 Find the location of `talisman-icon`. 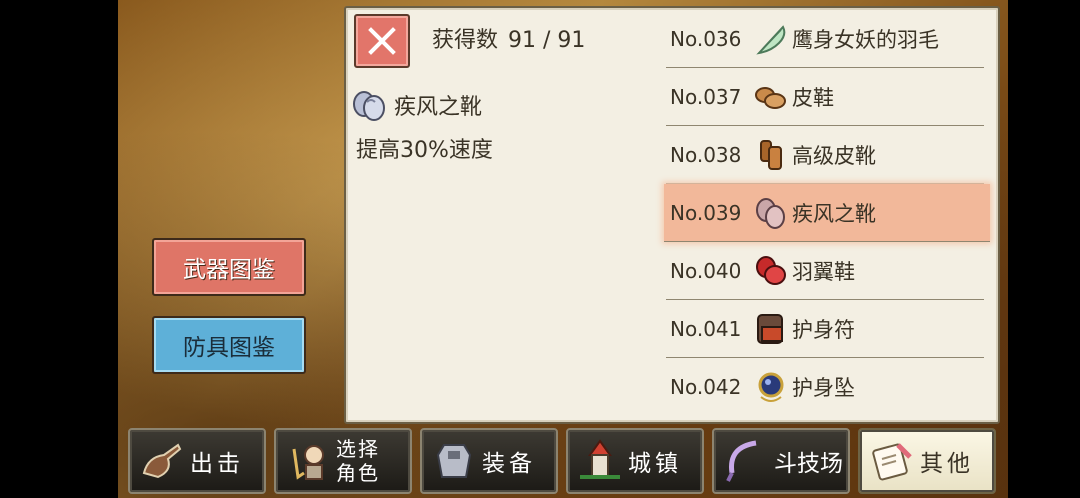

talisman-icon is located at coordinates (771, 329).